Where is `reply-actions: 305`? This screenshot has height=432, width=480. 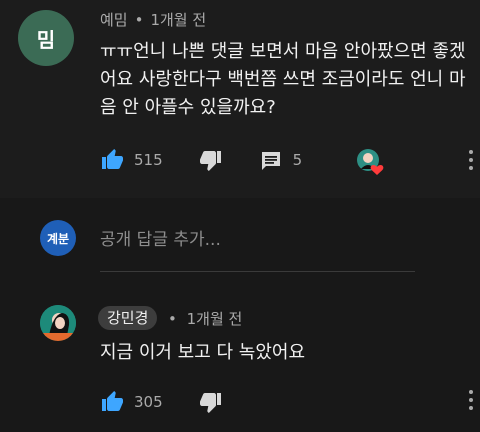
reply-actions: 305 is located at coordinates (161, 402).